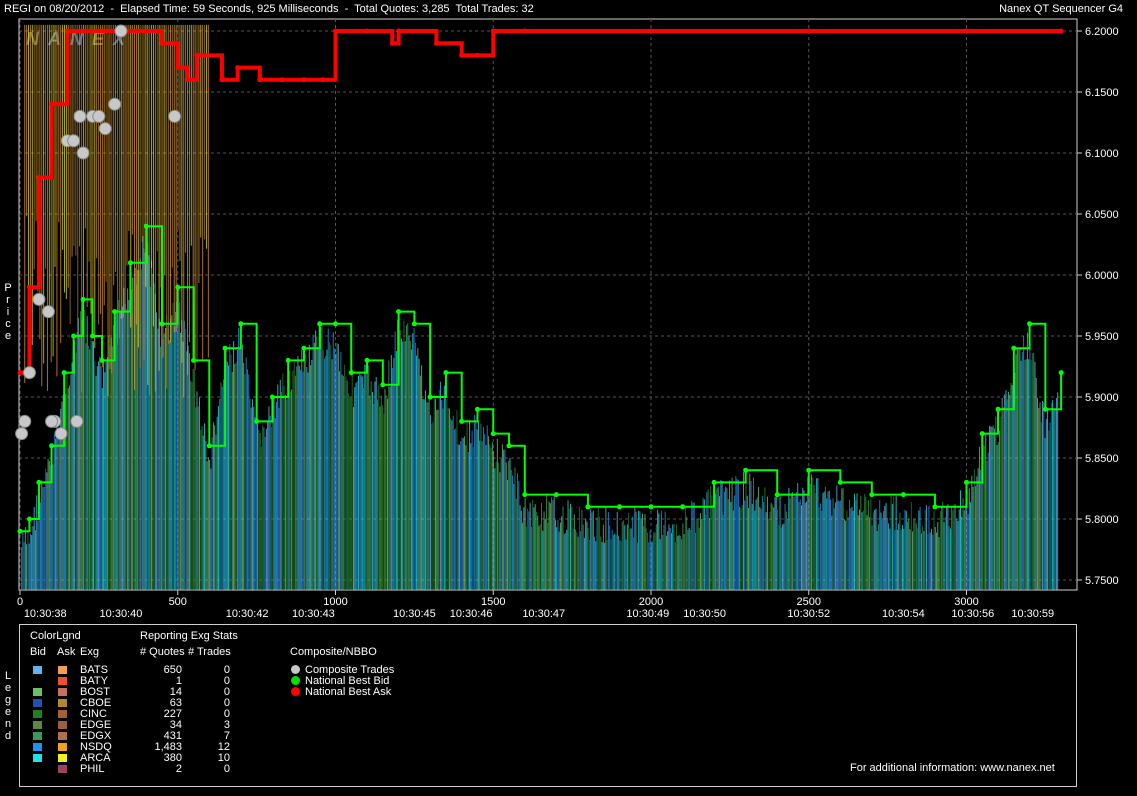 Image resolution: width=1137 pixels, height=796 pixels. What do you see at coordinates (333, 652) in the screenshot?
I see `composite-title: Composite/NBBO` at bounding box center [333, 652].